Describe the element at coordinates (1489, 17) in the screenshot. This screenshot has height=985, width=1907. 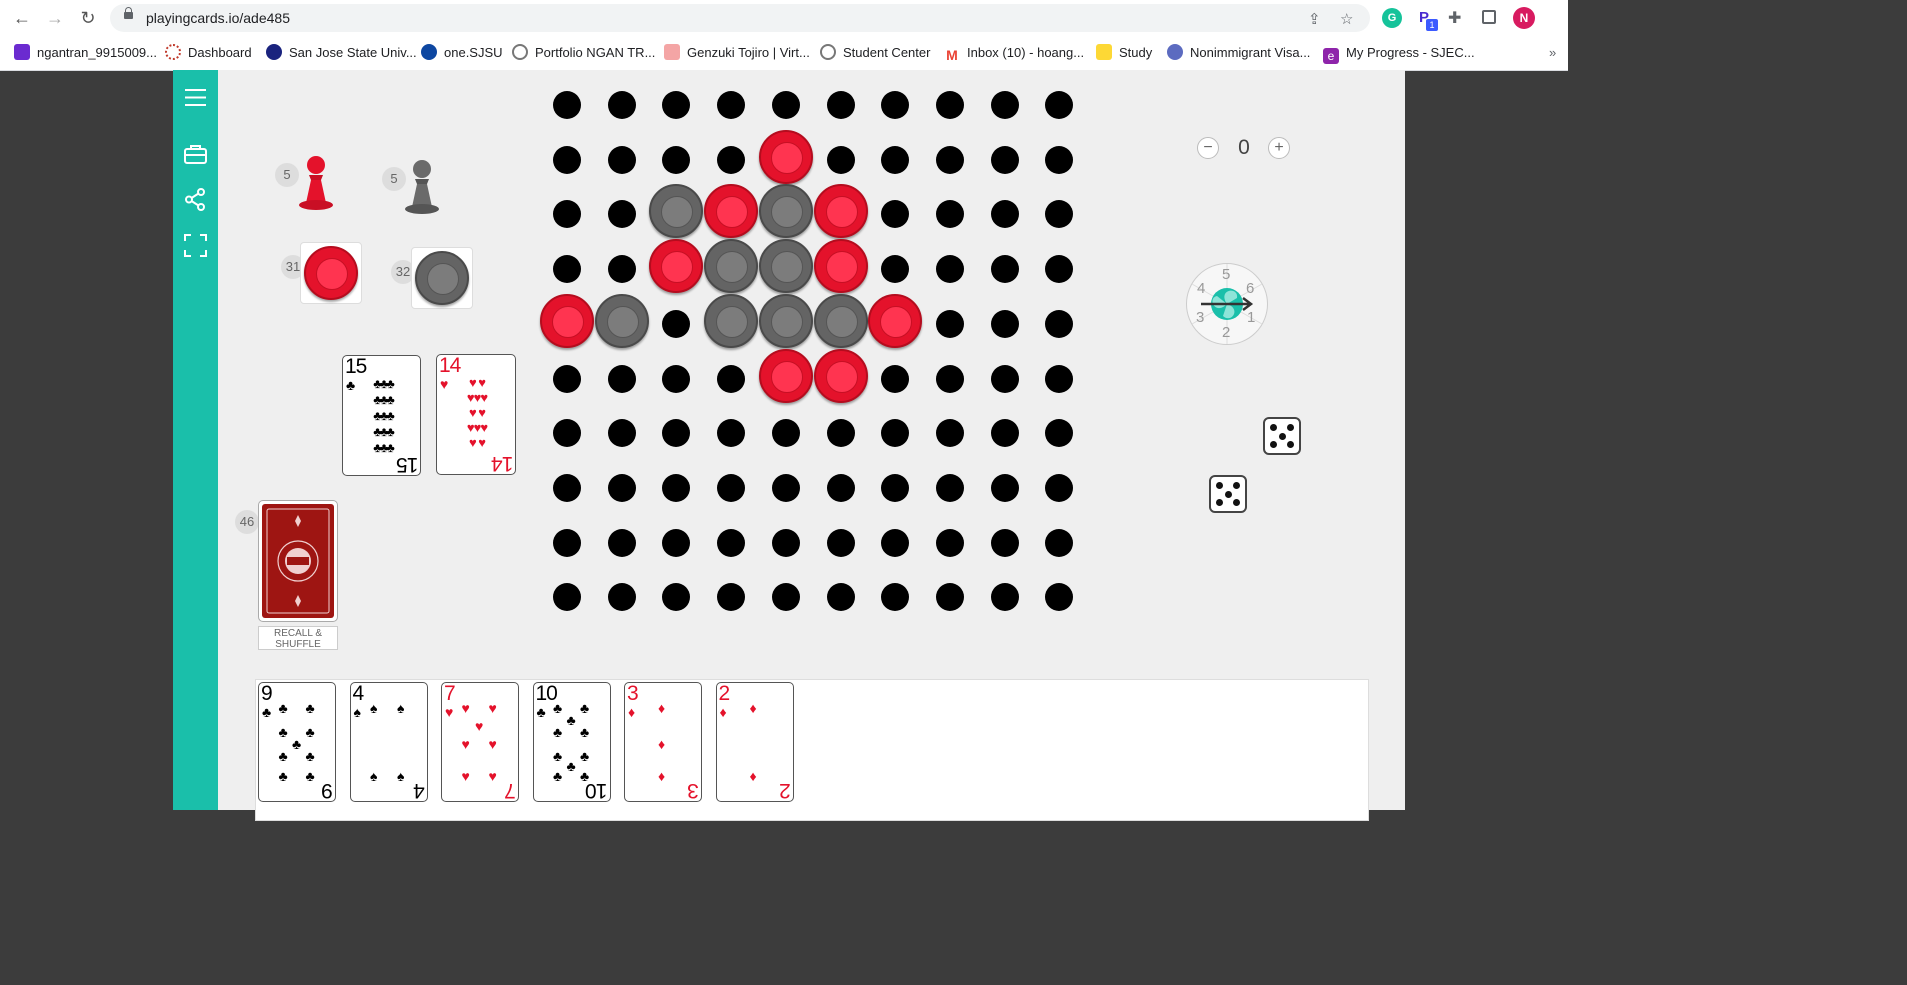
I see `side-panel-icon` at that location.